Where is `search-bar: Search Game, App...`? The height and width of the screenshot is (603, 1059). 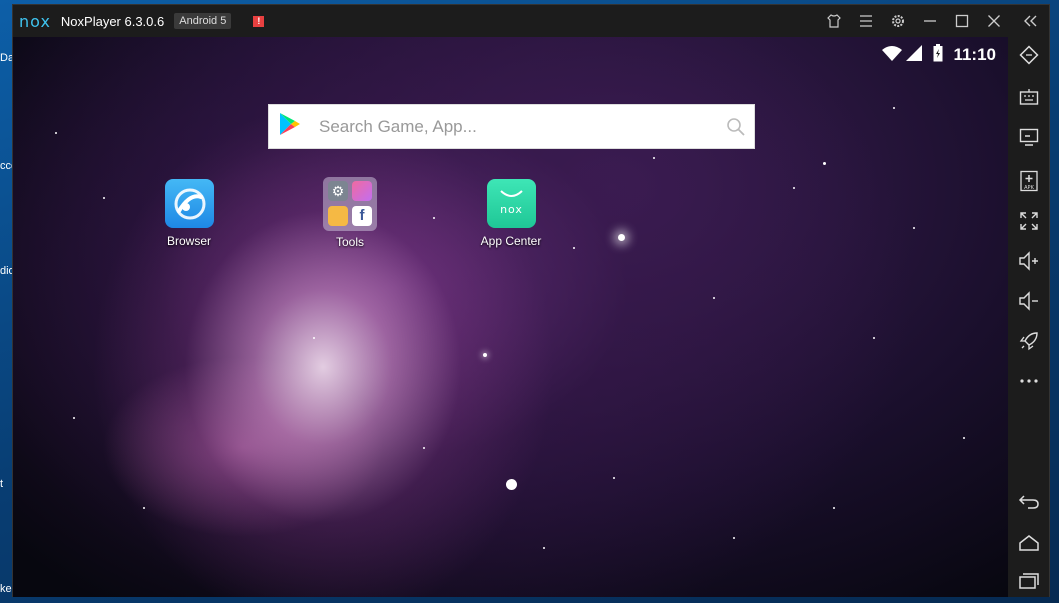
search-bar: Search Game, App... is located at coordinates (511, 126).